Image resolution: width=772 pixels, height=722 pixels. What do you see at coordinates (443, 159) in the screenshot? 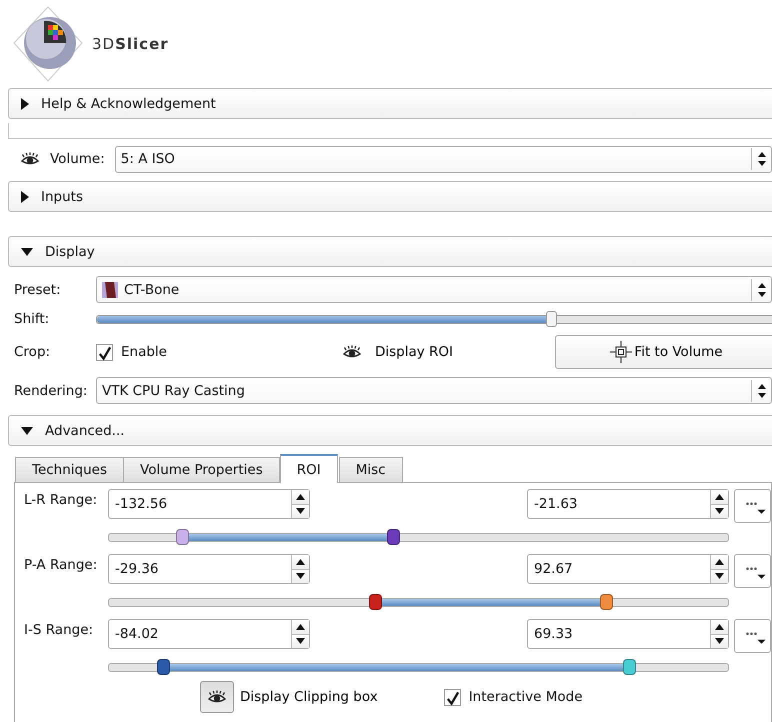
I see `volume-dropdown: 5: A ISO` at bounding box center [443, 159].